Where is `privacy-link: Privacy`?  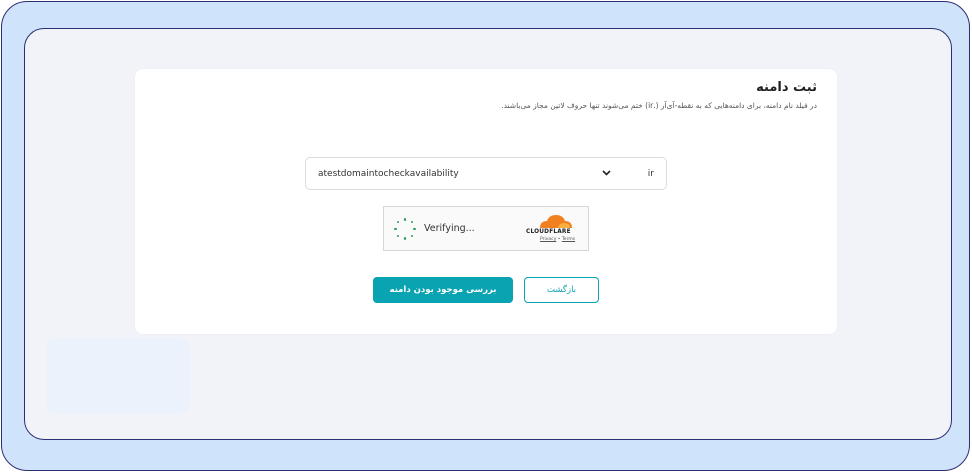 privacy-link: Privacy is located at coordinates (548, 239).